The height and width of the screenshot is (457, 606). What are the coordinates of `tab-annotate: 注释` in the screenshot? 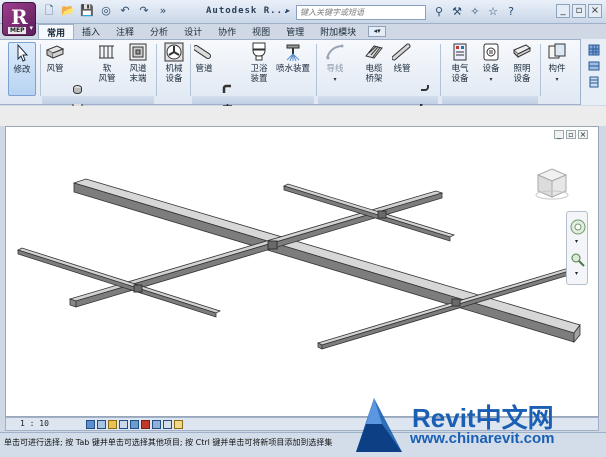 It's located at (125, 31).